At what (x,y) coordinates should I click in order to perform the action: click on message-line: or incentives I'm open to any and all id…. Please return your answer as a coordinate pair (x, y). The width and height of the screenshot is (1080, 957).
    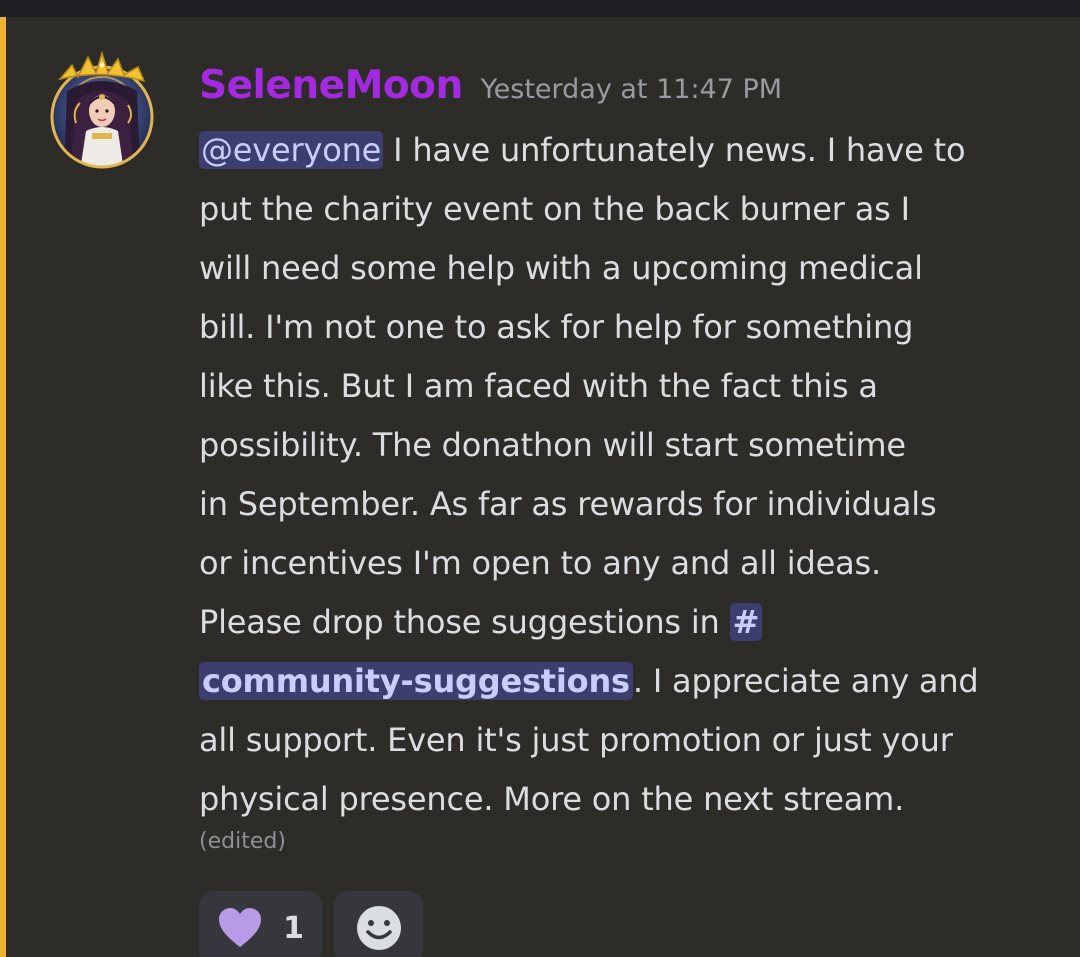
    Looking at the image, I should click on (540, 563).